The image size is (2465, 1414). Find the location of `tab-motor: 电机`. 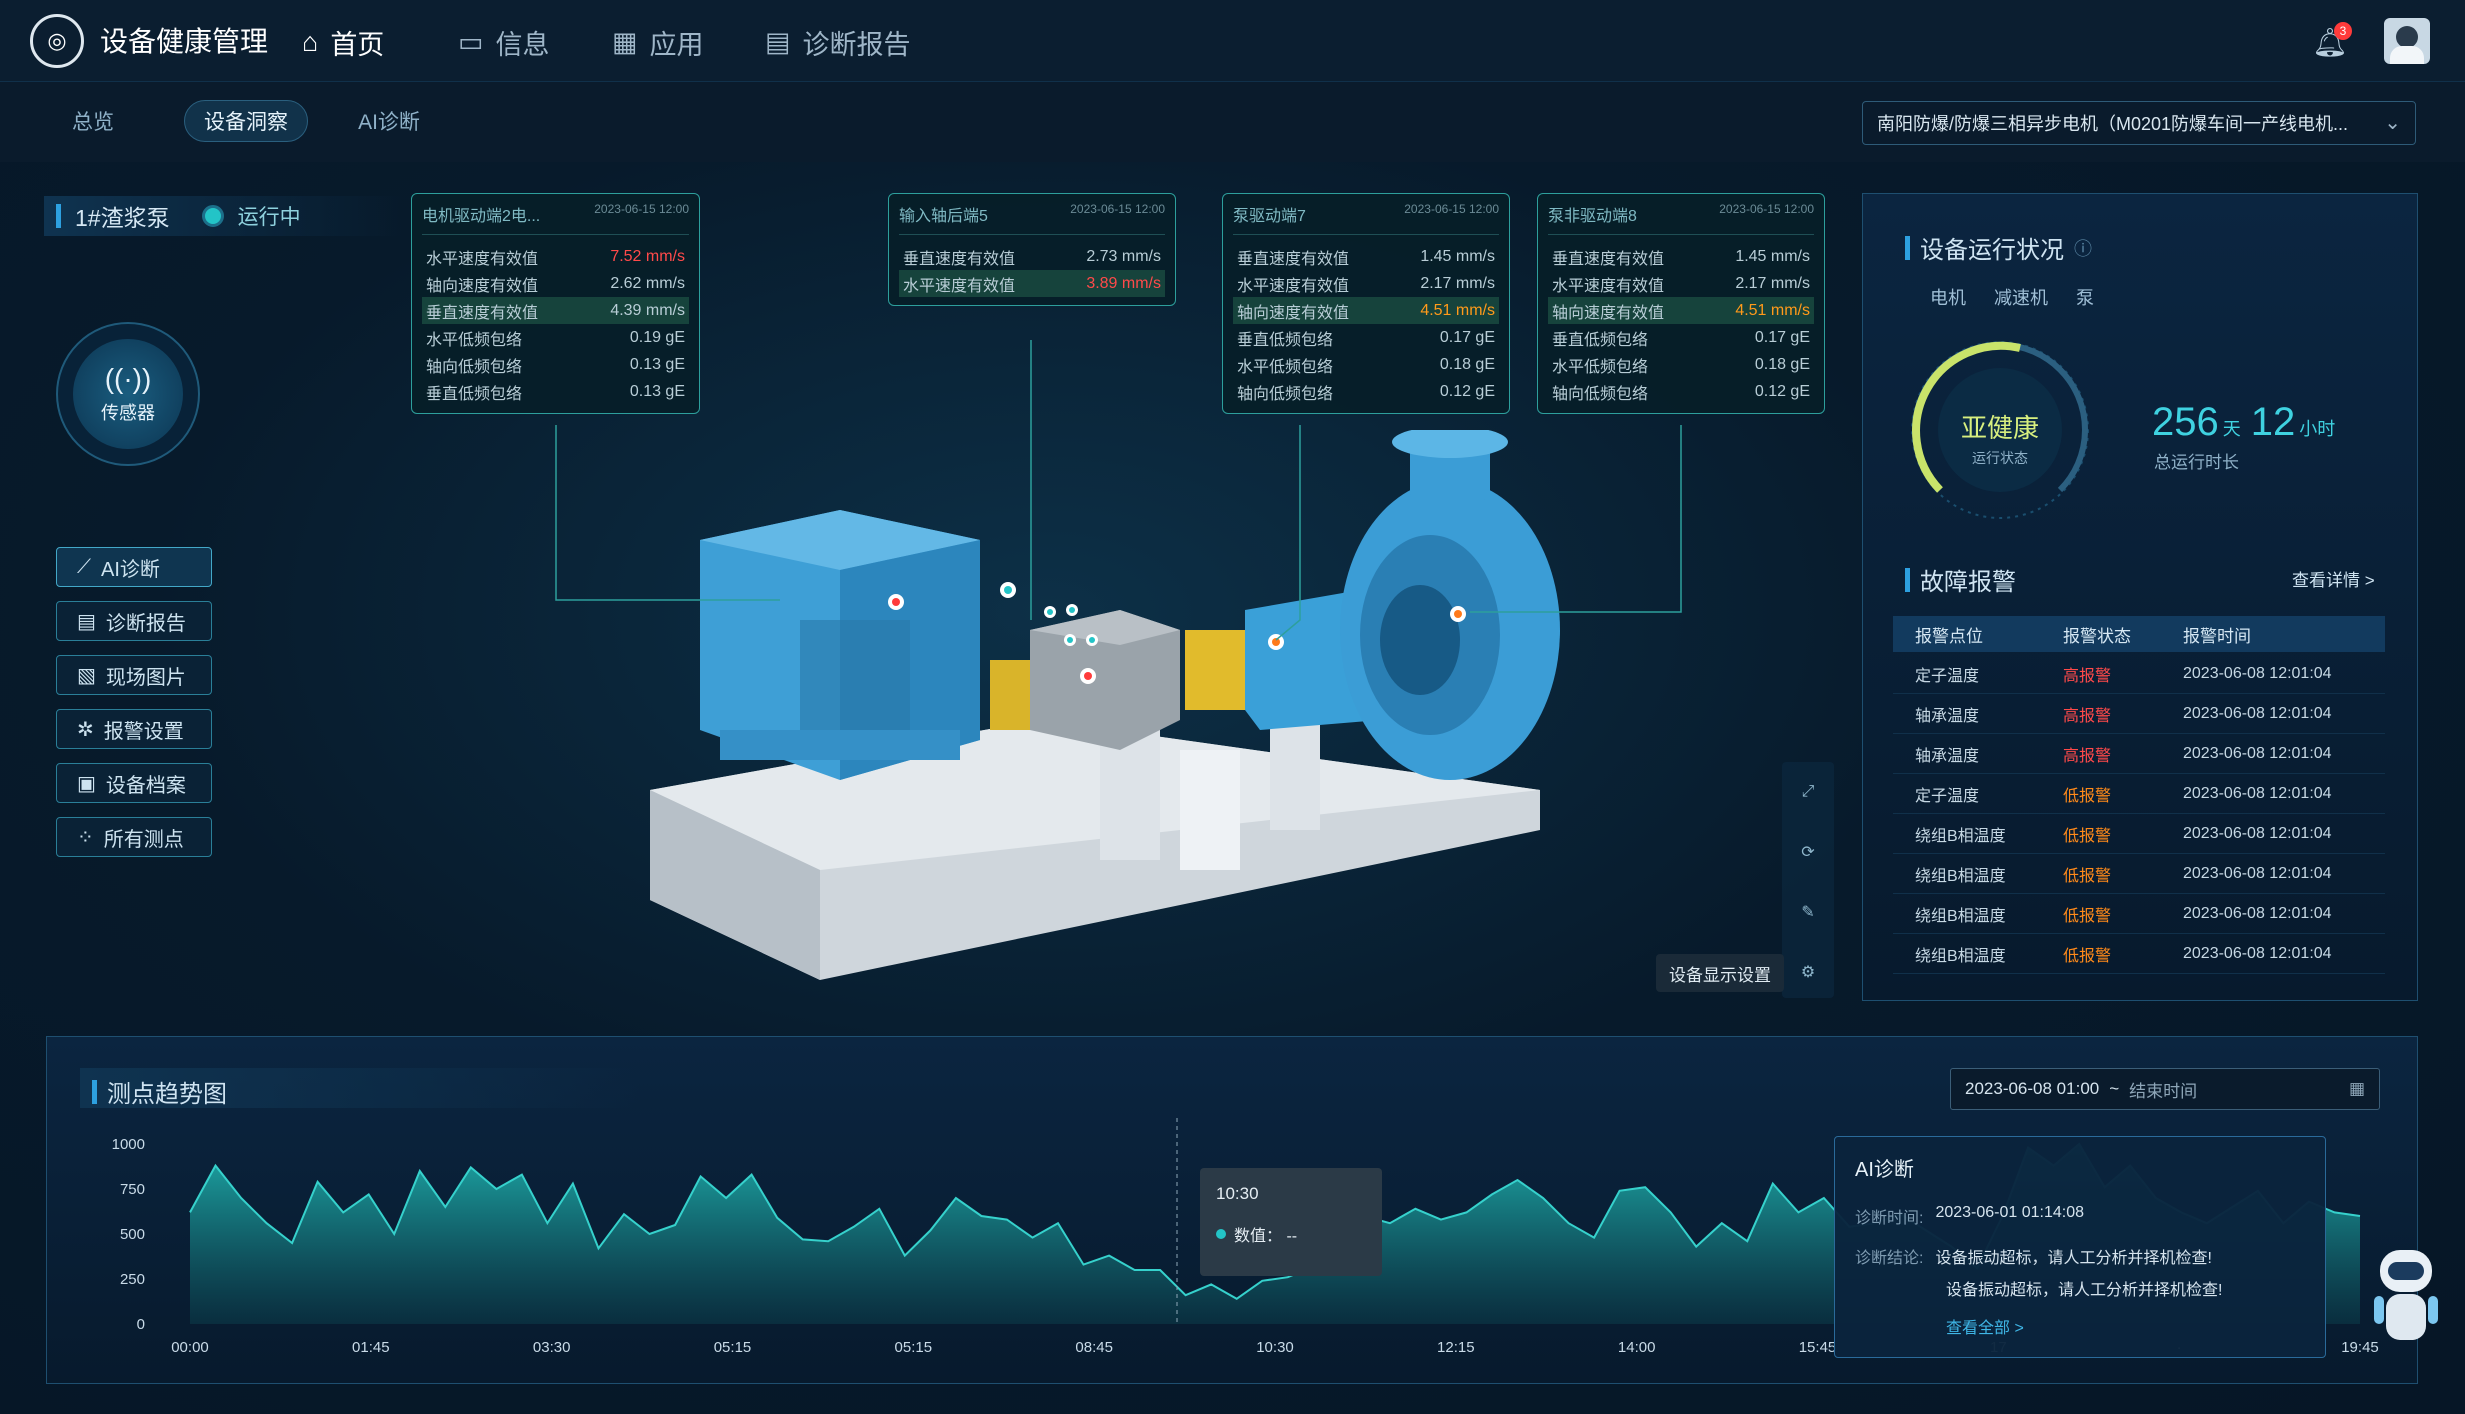

tab-motor: 电机 is located at coordinates (1948, 297).